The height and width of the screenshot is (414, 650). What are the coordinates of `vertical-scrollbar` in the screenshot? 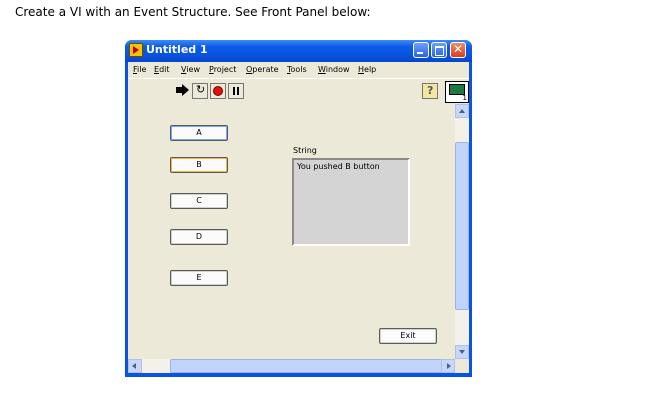 It's located at (462, 231).